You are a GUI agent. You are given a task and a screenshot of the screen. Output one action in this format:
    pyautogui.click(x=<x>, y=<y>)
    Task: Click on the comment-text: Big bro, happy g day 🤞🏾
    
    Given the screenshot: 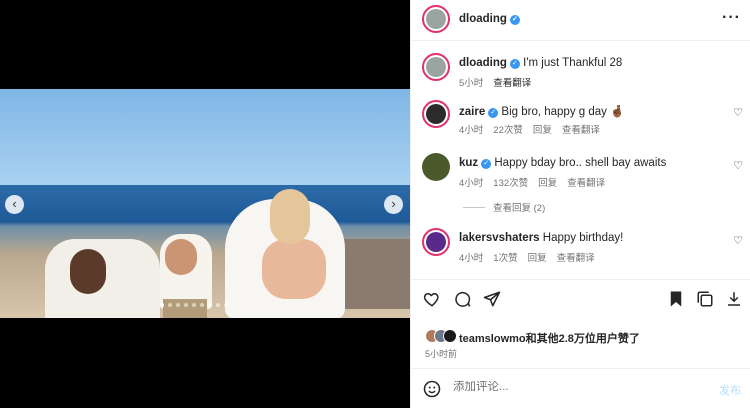 What is the action you would take?
    pyautogui.click(x=563, y=112)
    